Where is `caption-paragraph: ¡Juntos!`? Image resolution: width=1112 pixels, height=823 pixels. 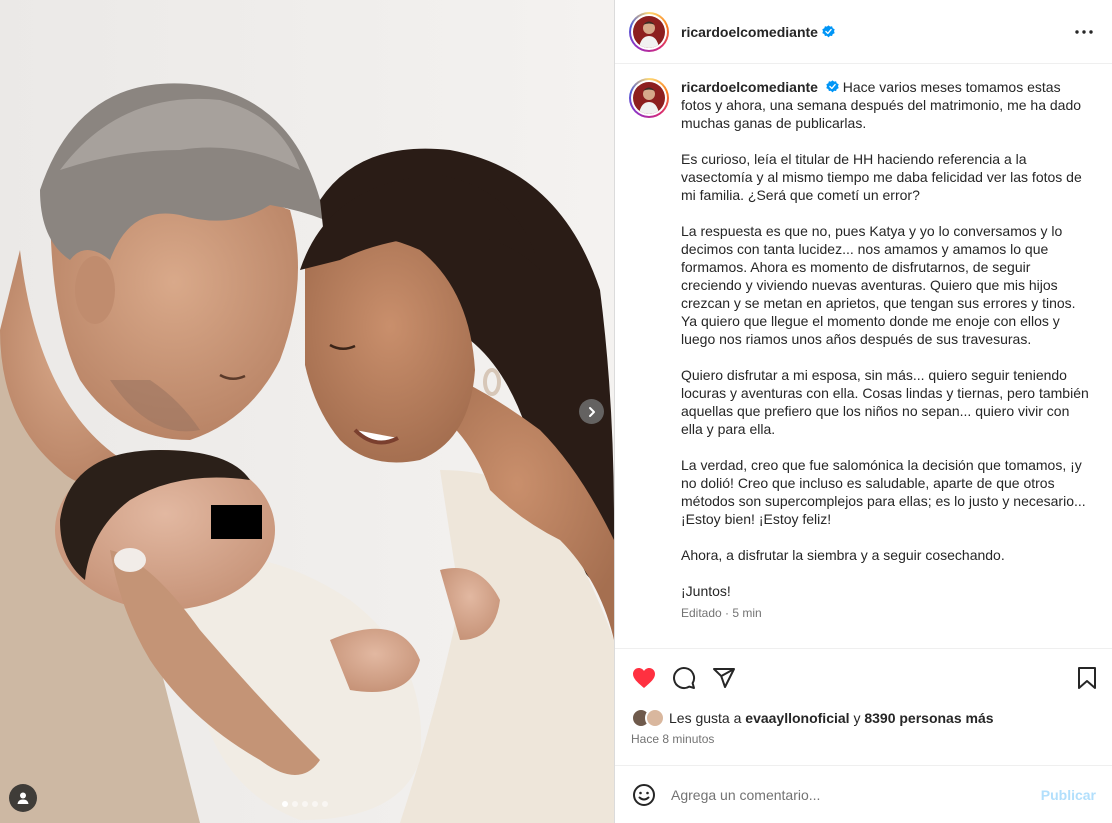 caption-paragraph: ¡Juntos! is located at coordinates (706, 591).